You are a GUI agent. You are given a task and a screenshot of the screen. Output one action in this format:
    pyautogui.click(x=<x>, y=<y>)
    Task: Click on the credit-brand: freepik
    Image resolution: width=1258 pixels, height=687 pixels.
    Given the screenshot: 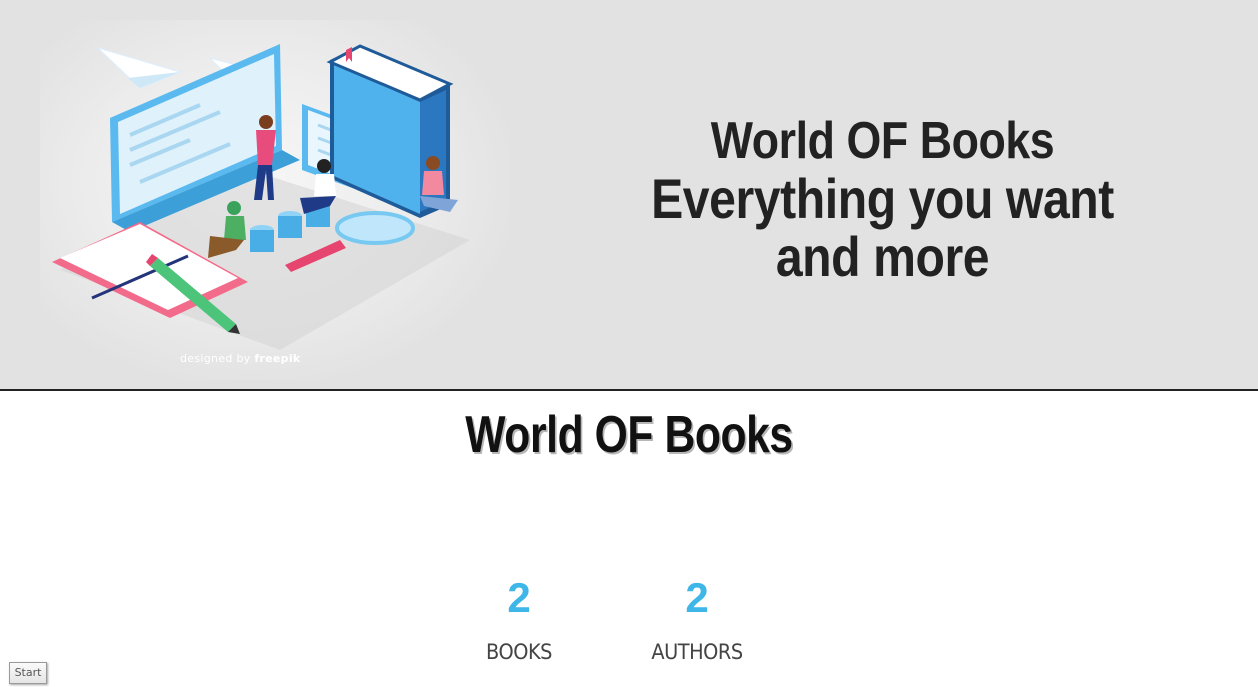 What is the action you would take?
    pyautogui.click(x=277, y=358)
    